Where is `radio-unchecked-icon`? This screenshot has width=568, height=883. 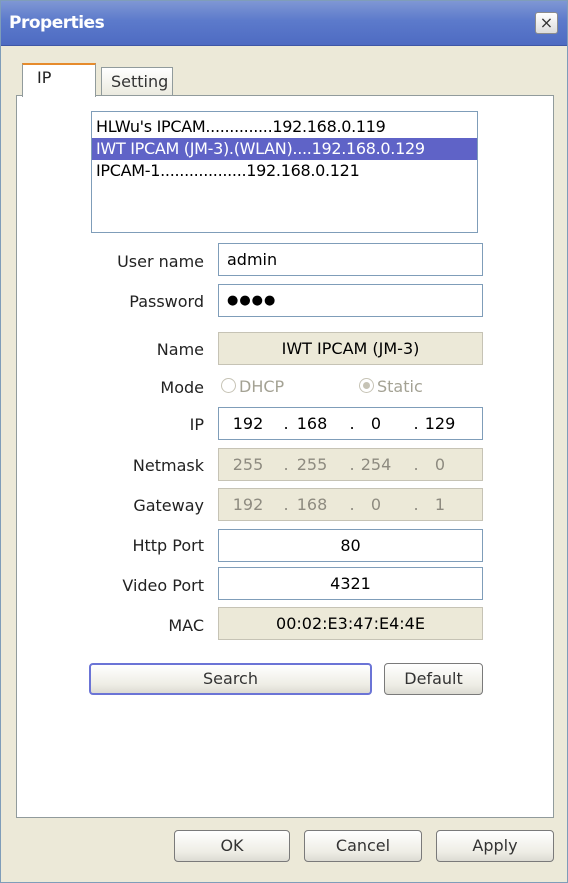 radio-unchecked-icon is located at coordinates (228, 385).